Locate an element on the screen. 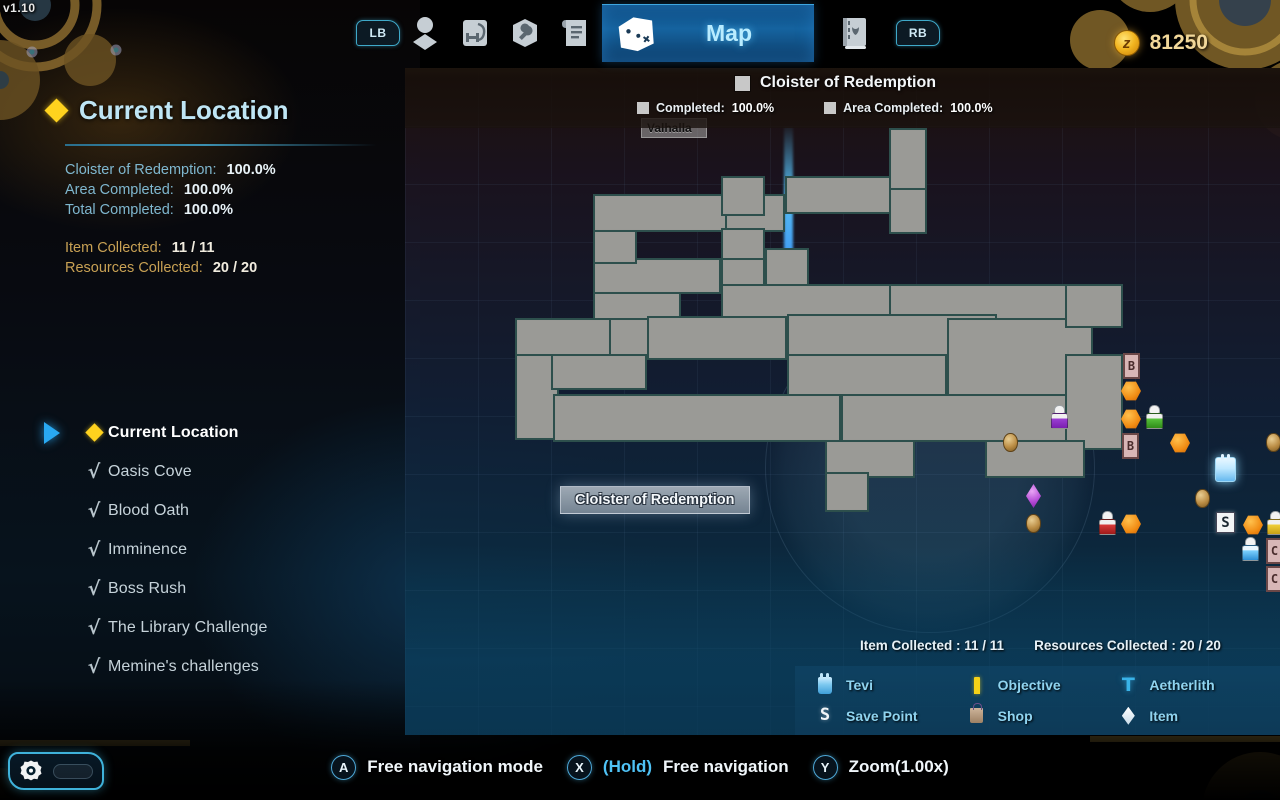 This screenshot has width=1280, height=800. journal-book-icon is located at coordinates (855, 33).